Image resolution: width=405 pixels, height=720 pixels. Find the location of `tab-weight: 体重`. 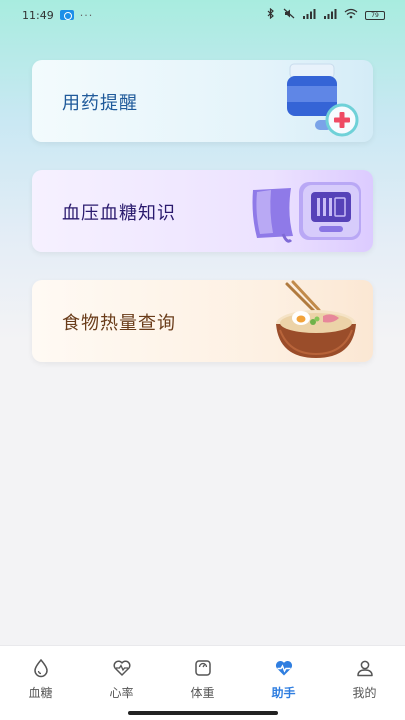

tab-weight: 体重 is located at coordinates (202, 683).